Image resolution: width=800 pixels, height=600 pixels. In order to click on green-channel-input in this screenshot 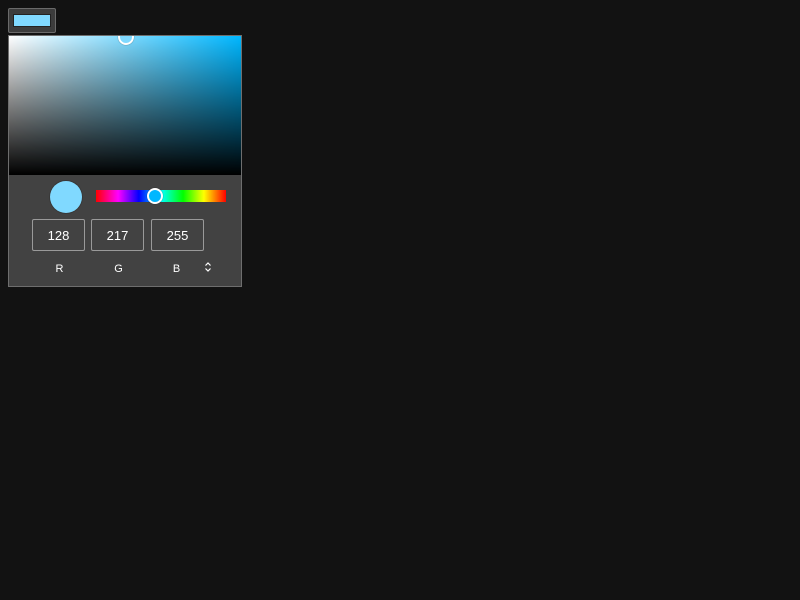, I will do `click(117, 235)`.